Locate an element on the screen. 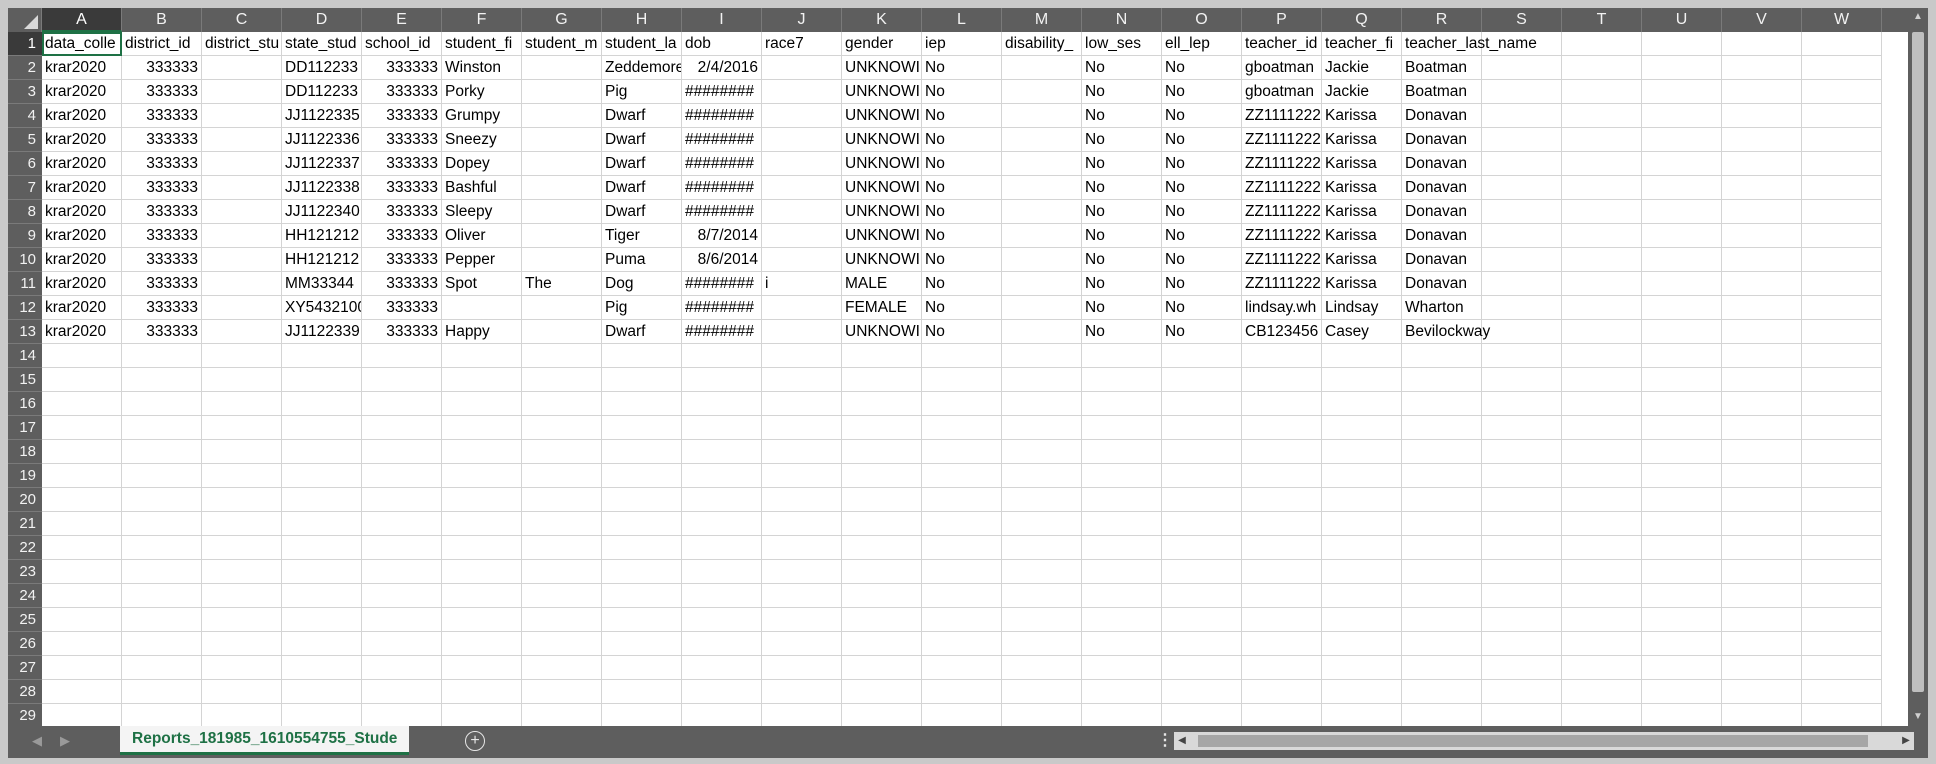 The height and width of the screenshot is (764, 1936). cell-k16 is located at coordinates (882, 404).